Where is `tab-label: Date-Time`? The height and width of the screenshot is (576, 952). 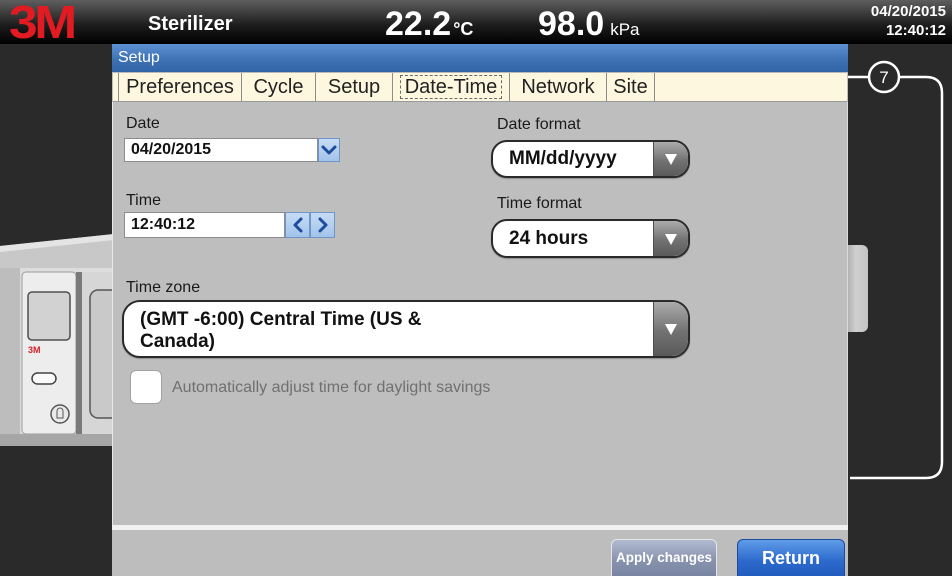
tab-label: Date-Time is located at coordinates (451, 87).